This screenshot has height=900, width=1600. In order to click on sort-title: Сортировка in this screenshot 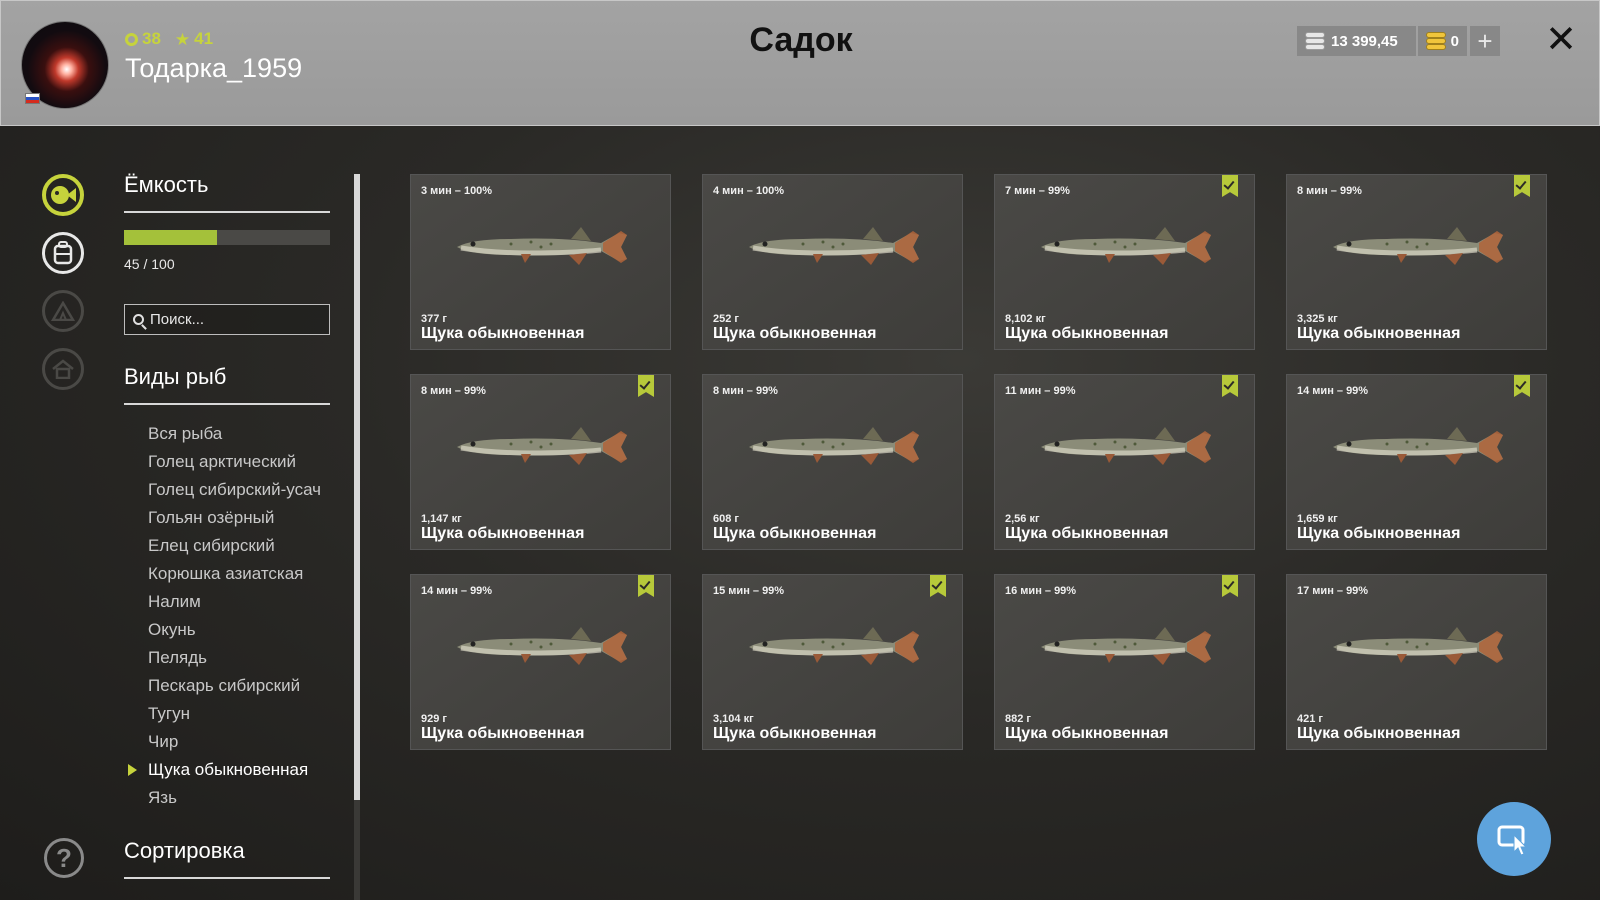, I will do `click(184, 851)`.